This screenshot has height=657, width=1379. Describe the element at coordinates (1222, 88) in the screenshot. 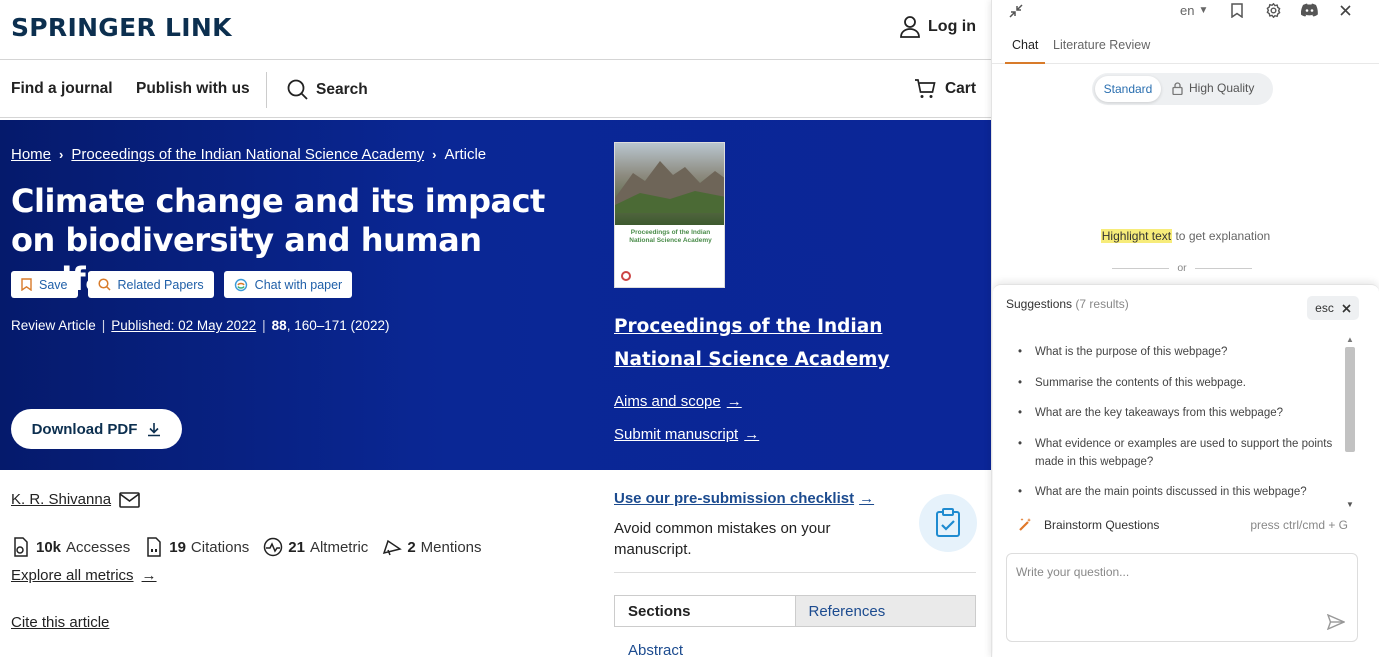

I see `quality-high-label: High Quality` at that location.